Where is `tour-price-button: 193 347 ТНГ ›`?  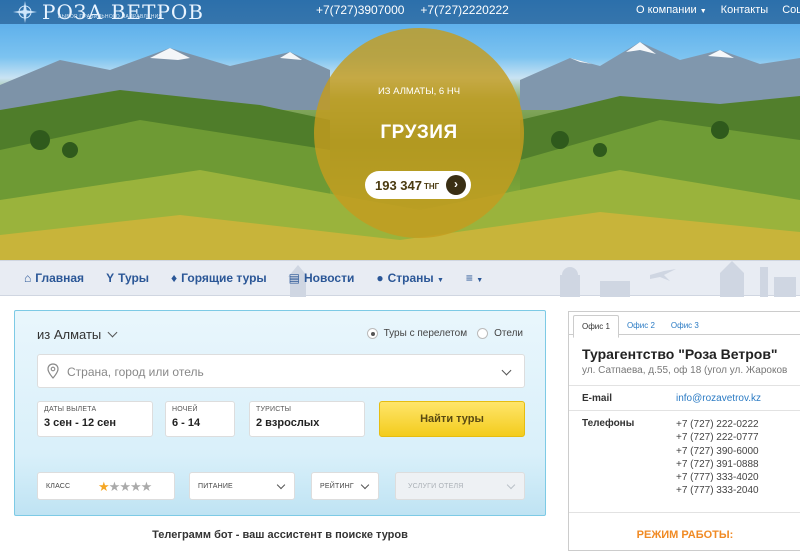 tour-price-button: 193 347 ТНГ › is located at coordinates (418, 185).